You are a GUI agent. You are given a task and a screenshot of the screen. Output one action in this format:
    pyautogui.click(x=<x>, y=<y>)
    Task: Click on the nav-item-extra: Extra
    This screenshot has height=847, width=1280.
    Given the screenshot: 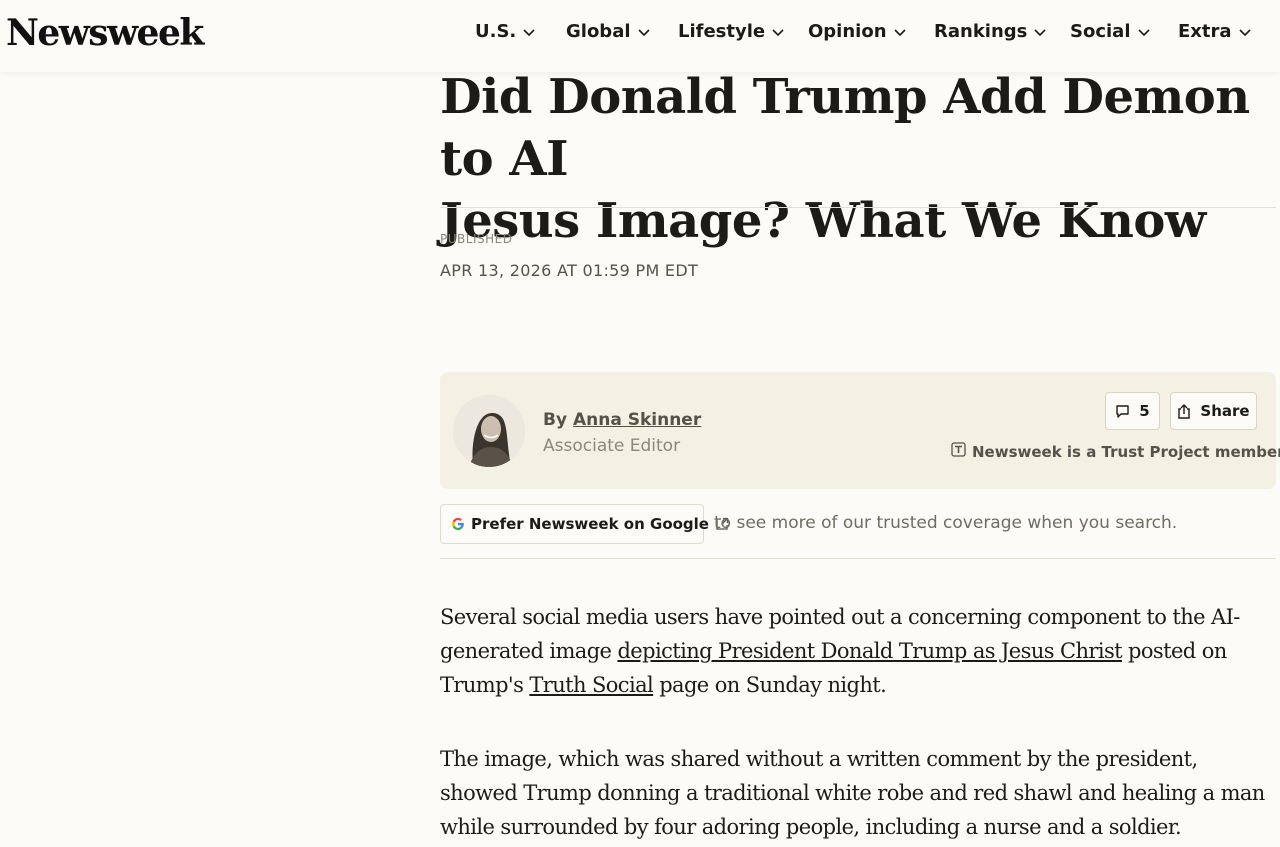 What is the action you would take?
    pyautogui.click(x=1215, y=31)
    